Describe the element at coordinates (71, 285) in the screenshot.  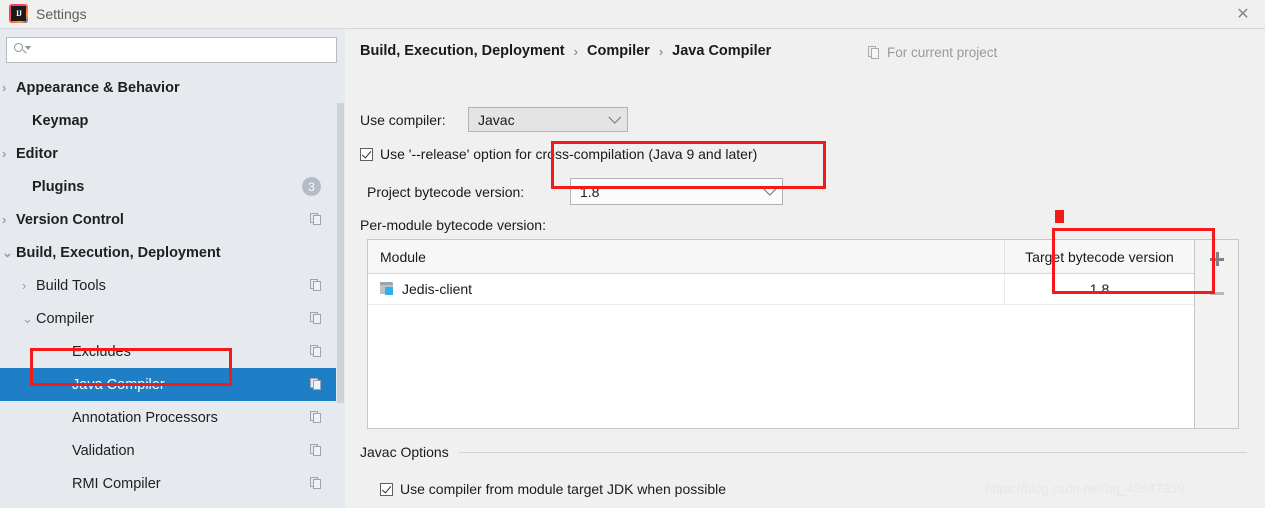
I see `sidebar-item-label: Build Tools` at that location.